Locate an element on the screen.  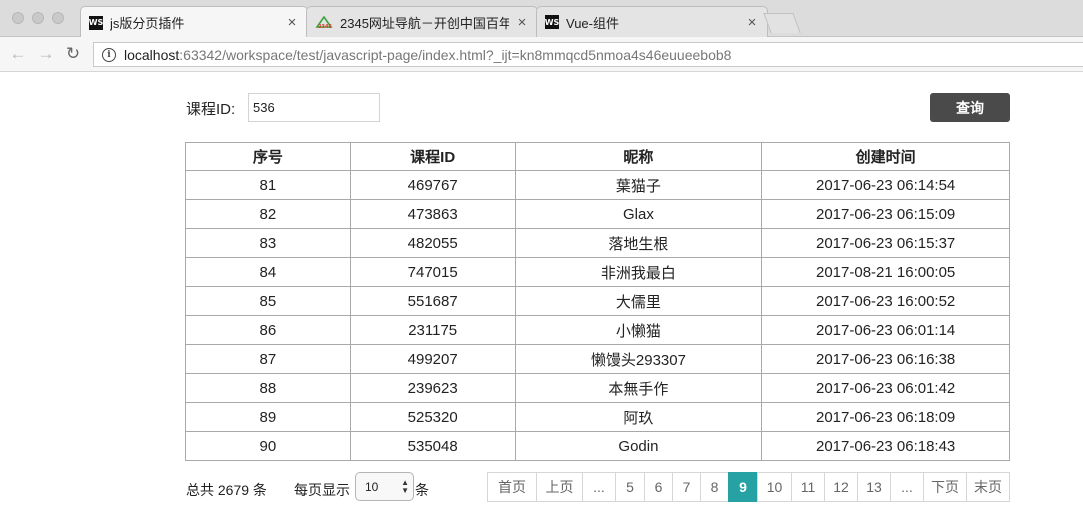
per-page-select: 10 ▲ ▼ is located at coordinates (384, 486).